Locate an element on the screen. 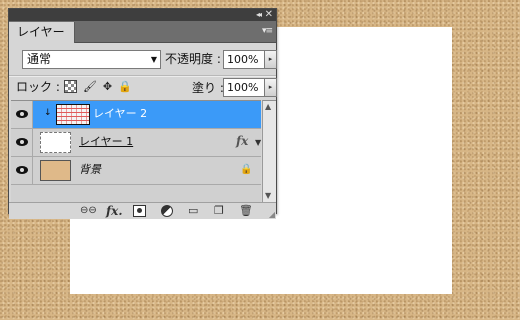 Image resolution: width=520 pixels, height=320 pixels. opacity-stepper-button: ▸ is located at coordinates (271, 59).